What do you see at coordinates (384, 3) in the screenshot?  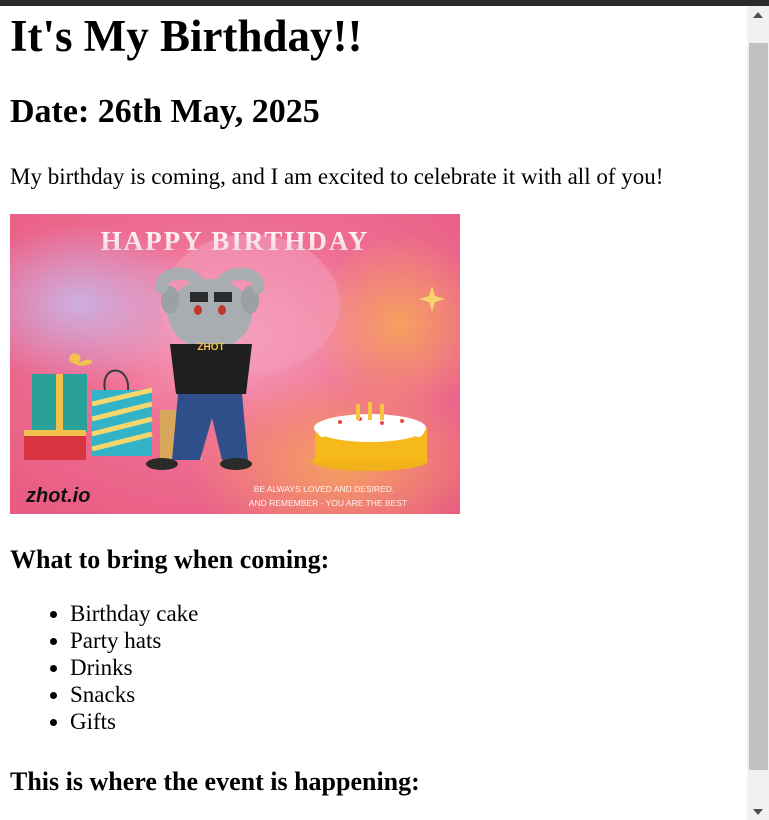 I see `window-top-bar` at bounding box center [384, 3].